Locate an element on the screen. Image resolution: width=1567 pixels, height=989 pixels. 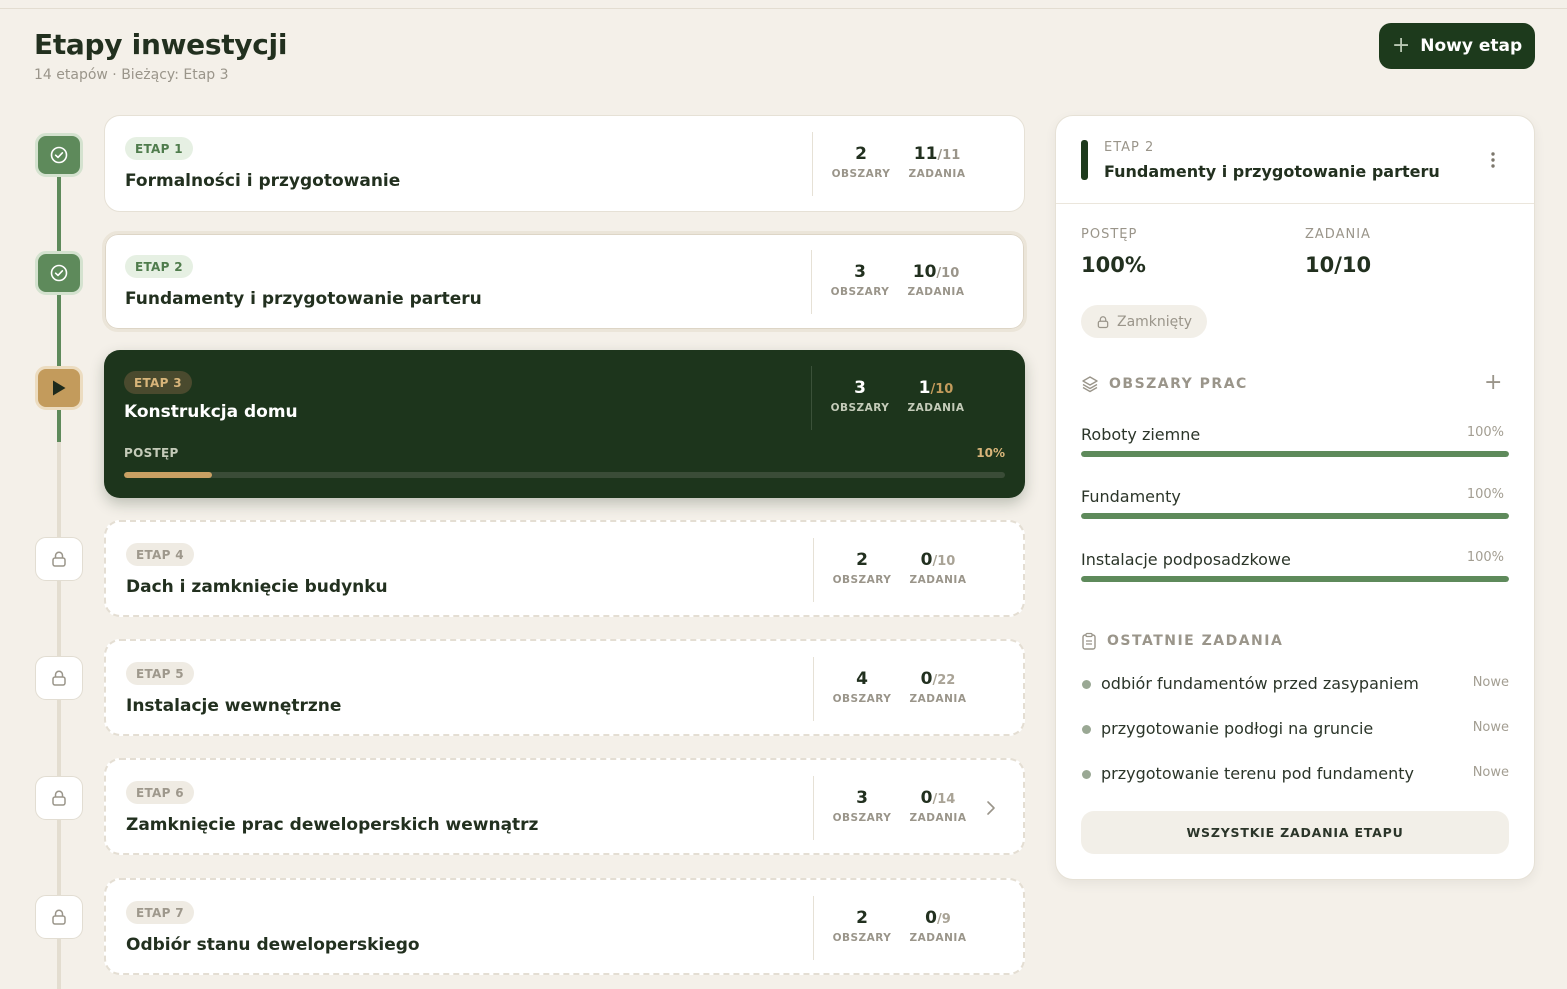
plus-icon: + is located at coordinates (1401, 45).